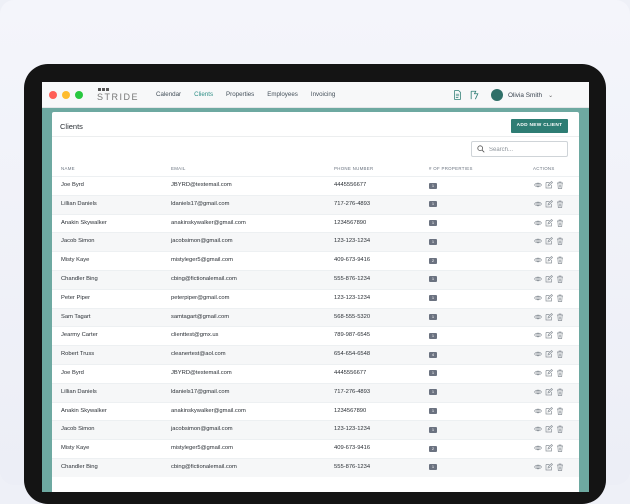  What do you see at coordinates (457, 95) in the screenshot?
I see `document-icon` at bounding box center [457, 95].